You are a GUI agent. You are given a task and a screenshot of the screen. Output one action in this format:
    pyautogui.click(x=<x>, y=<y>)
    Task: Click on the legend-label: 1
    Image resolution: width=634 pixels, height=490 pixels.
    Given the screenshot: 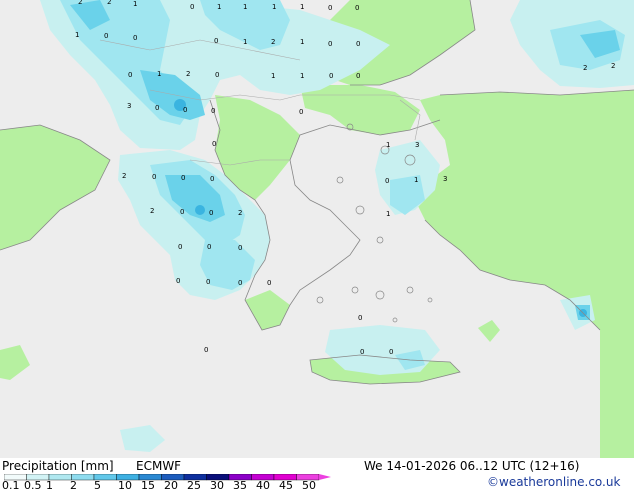 What is the action you would take?
    pyautogui.click(x=49, y=484)
    